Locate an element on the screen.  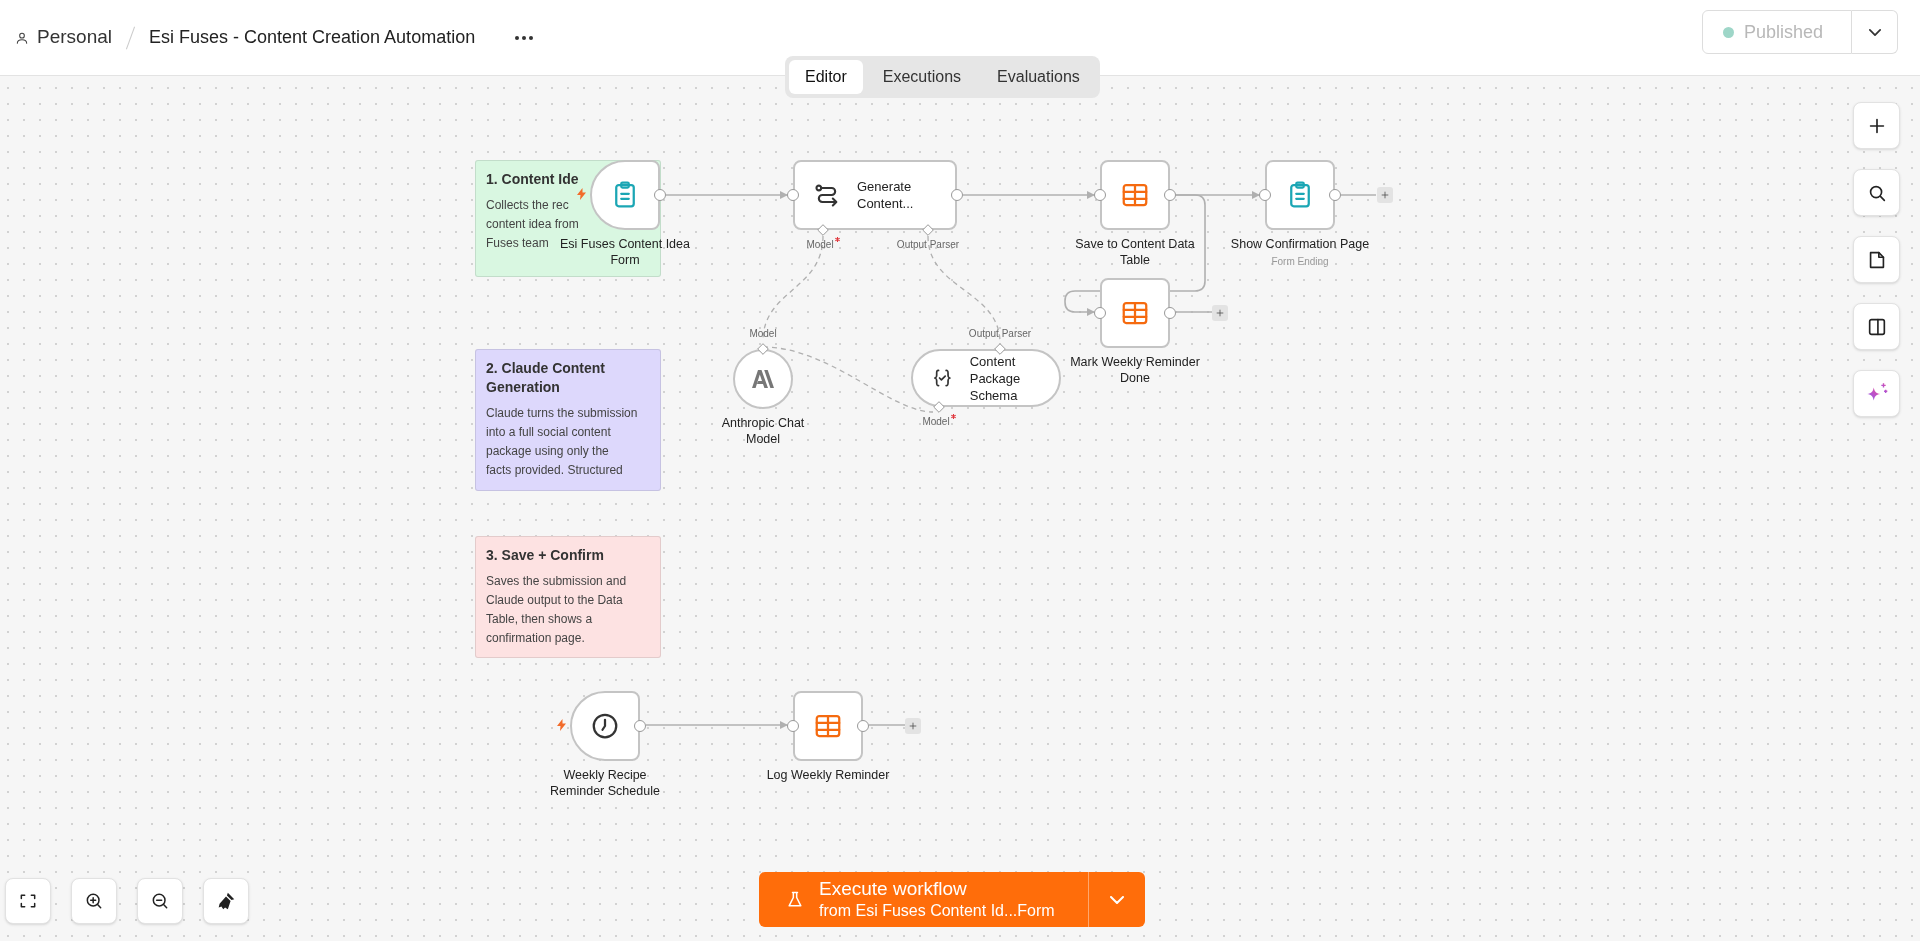
tab: Editor is located at coordinates (826, 77).